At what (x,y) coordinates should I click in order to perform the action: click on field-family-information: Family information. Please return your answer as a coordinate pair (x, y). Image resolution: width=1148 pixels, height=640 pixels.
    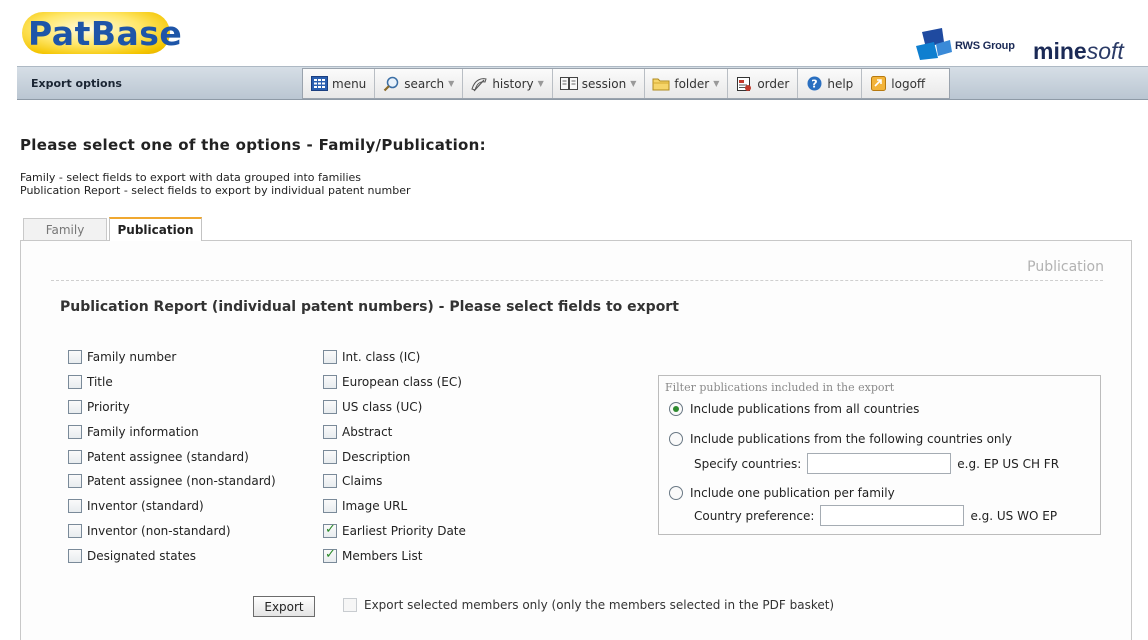
    Looking at the image, I should click on (172, 431).